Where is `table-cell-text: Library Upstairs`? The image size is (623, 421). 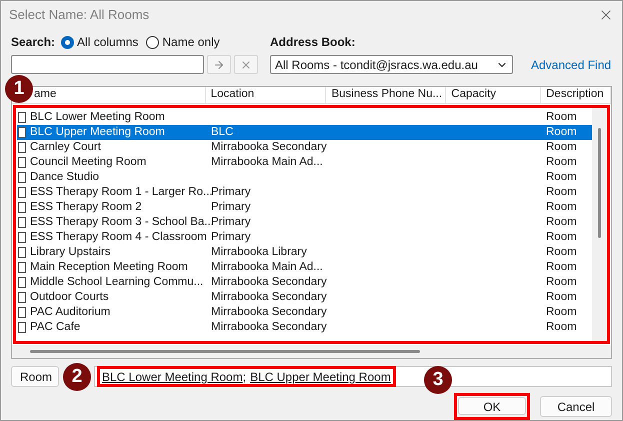
table-cell-text: Library Upstairs is located at coordinates (70, 252).